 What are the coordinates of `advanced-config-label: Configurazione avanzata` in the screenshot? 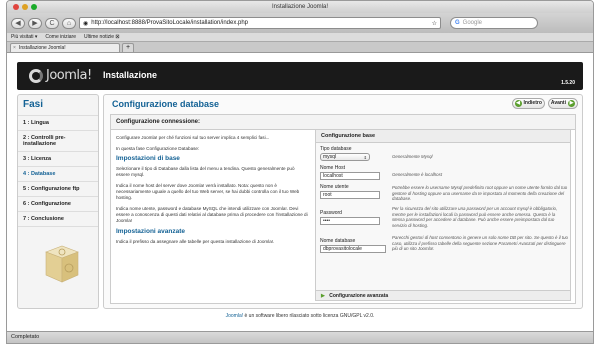 It's located at (359, 296).